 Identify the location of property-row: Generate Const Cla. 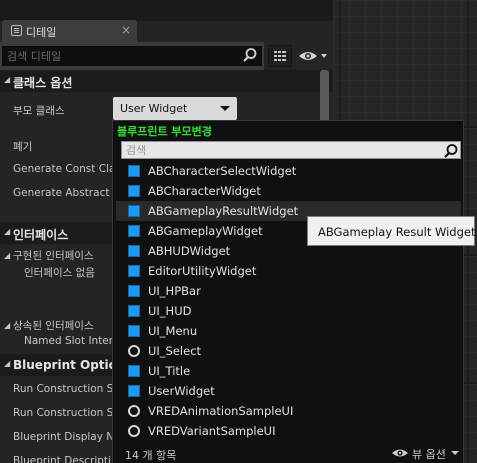
(58, 169).